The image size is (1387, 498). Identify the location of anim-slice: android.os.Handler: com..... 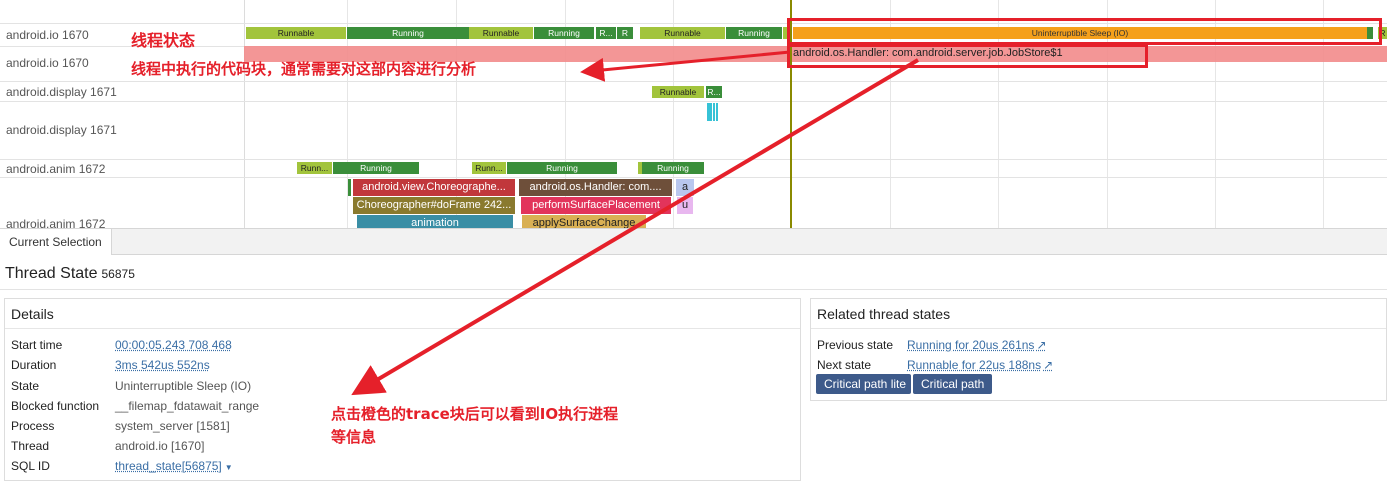
(595, 187).